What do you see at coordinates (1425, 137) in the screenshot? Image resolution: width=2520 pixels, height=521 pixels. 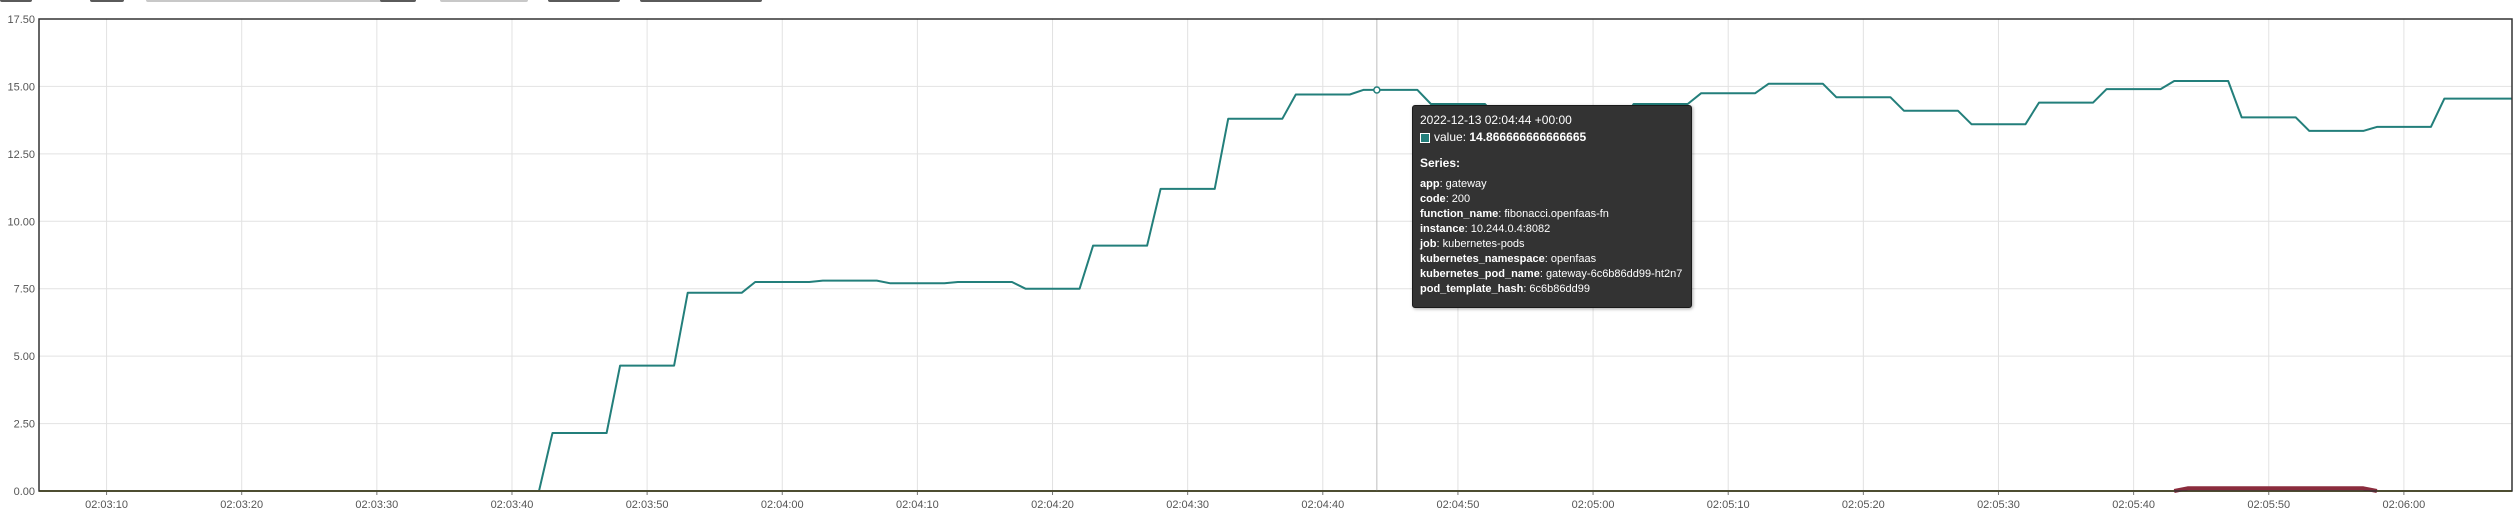 I see `series-color-swatch` at bounding box center [1425, 137].